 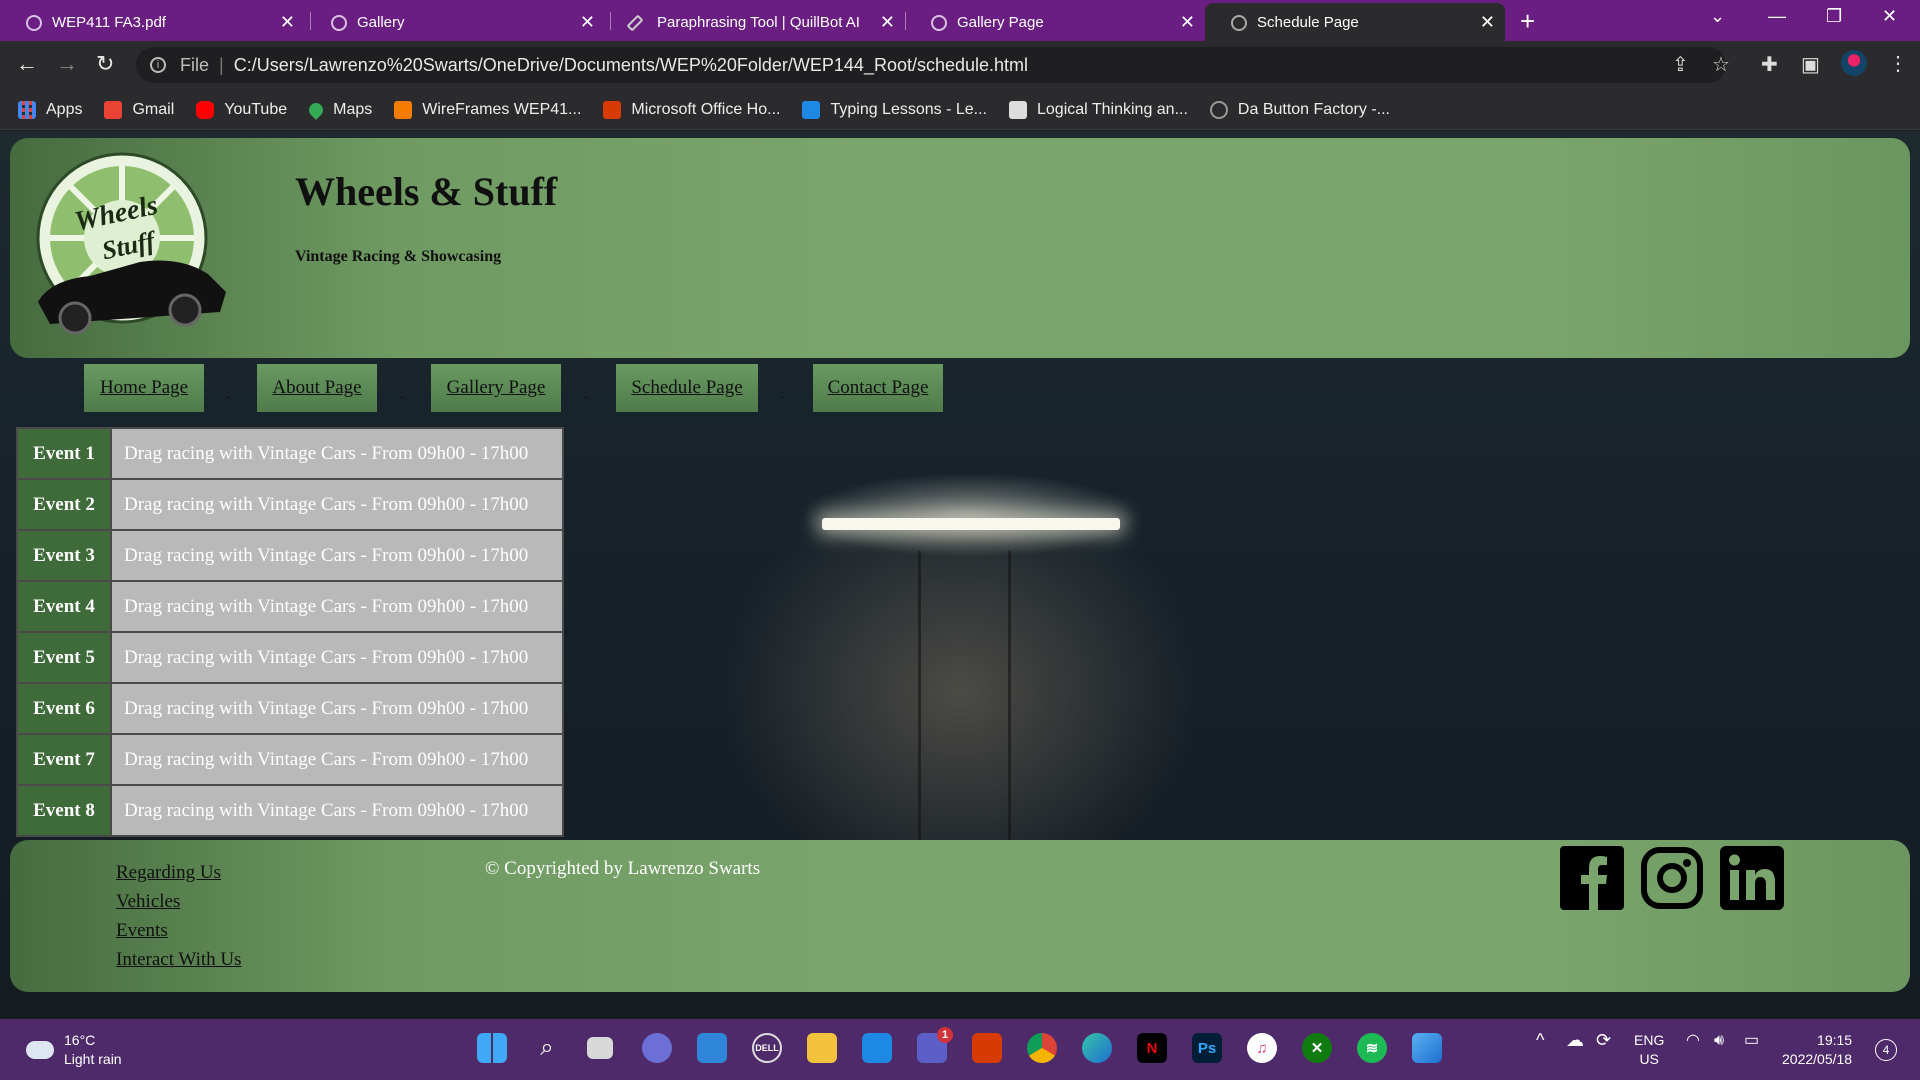 What do you see at coordinates (1527, 21) in the screenshot?
I see `new-tab-button: +` at bounding box center [1527, 21].